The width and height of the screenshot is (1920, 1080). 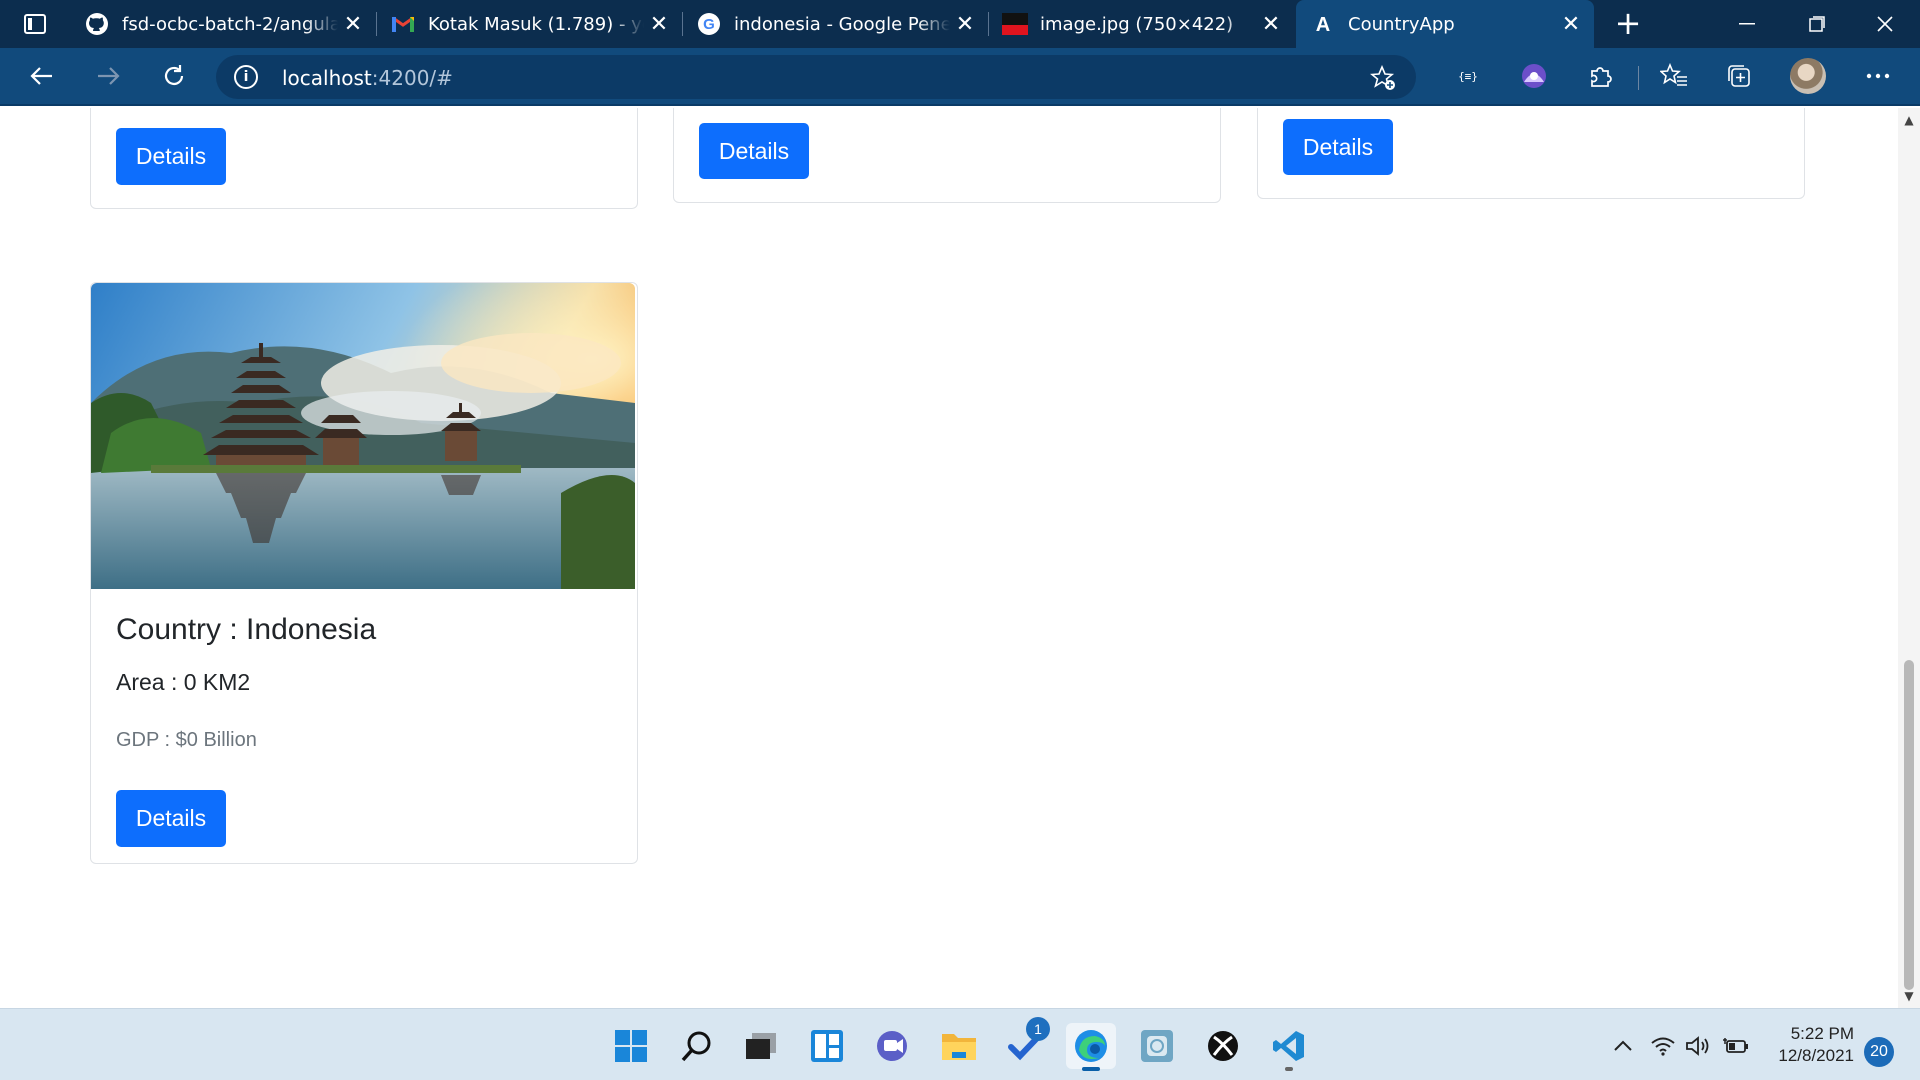 What do you see at coordinates (186, 740) in the screenshot?
I see `country-gdp: GDP : $0 Billion` at bounding box center [186, 740].